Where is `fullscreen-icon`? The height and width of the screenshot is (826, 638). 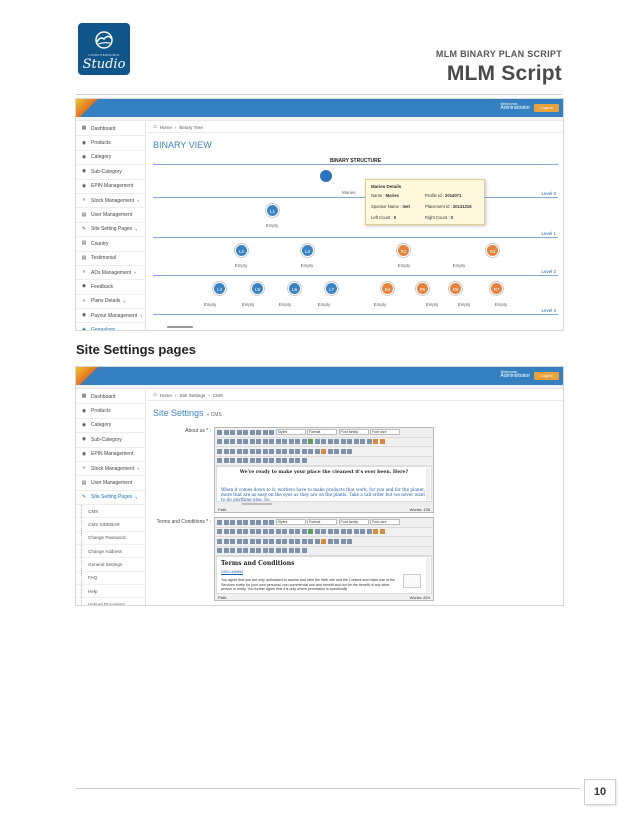 fullscreen-icon is located at coordinates (349, 451).